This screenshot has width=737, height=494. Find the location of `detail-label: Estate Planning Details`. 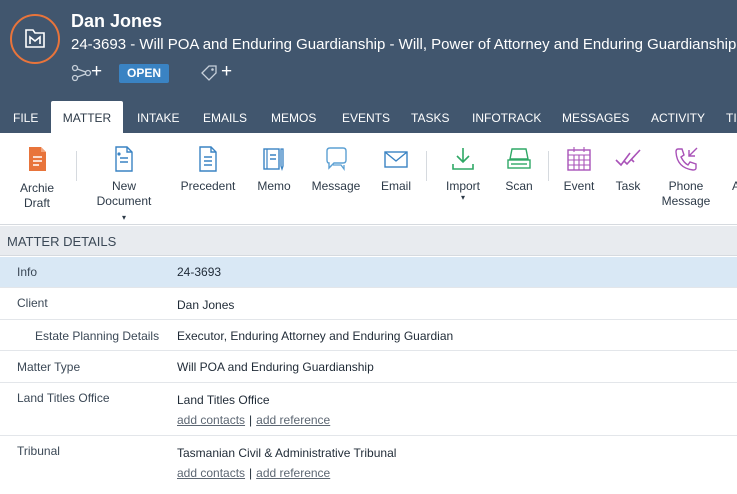

detail-label: Estate Planning Details is located at coordinates (97, 336).